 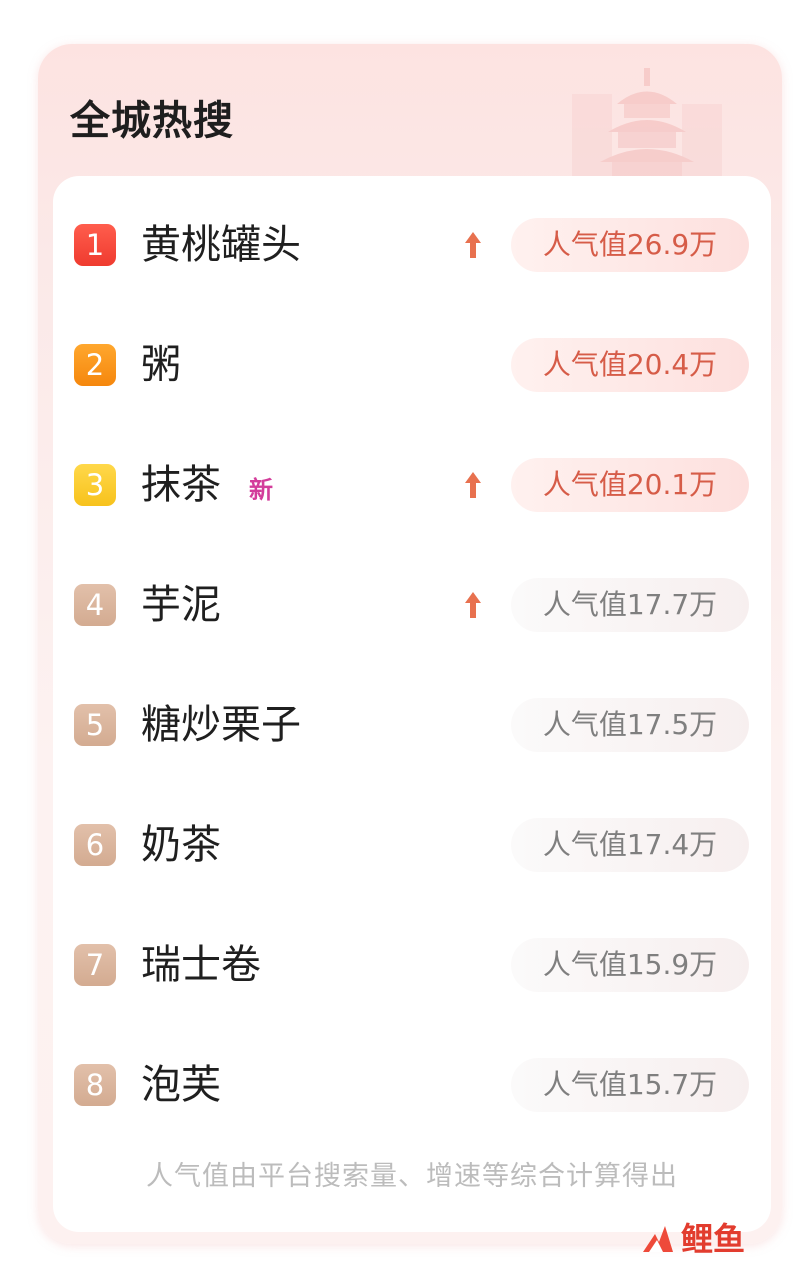 I want to click on rank-badge: 3, so click(x=95, y=485).